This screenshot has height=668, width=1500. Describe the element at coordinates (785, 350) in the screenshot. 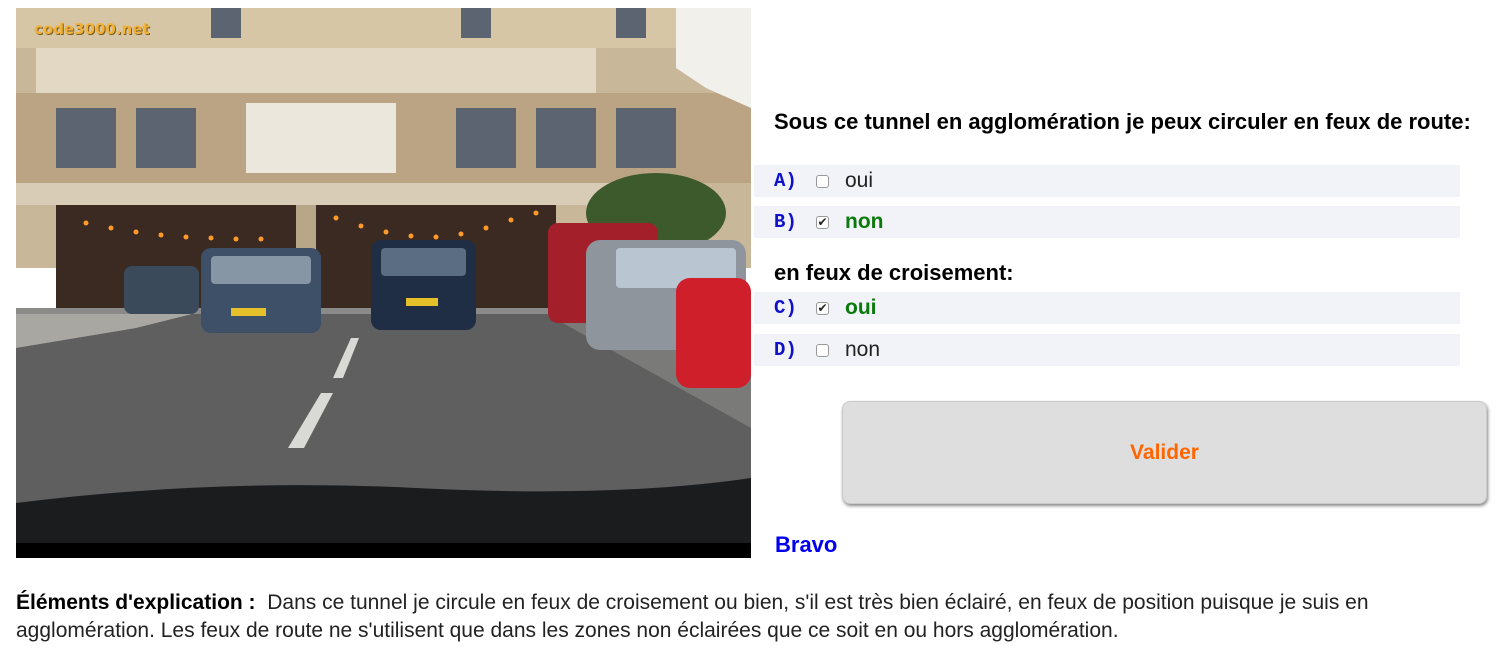

I see `option-letter: D)` at that location.